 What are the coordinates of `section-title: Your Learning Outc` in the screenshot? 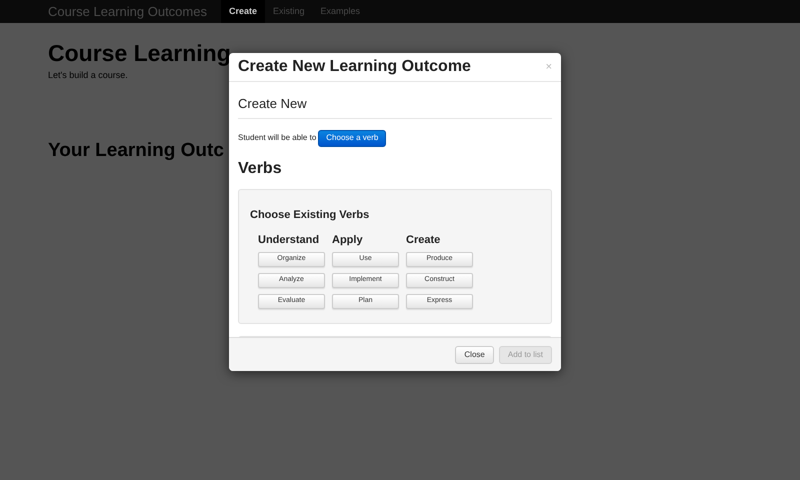 It's located at (136, 150).